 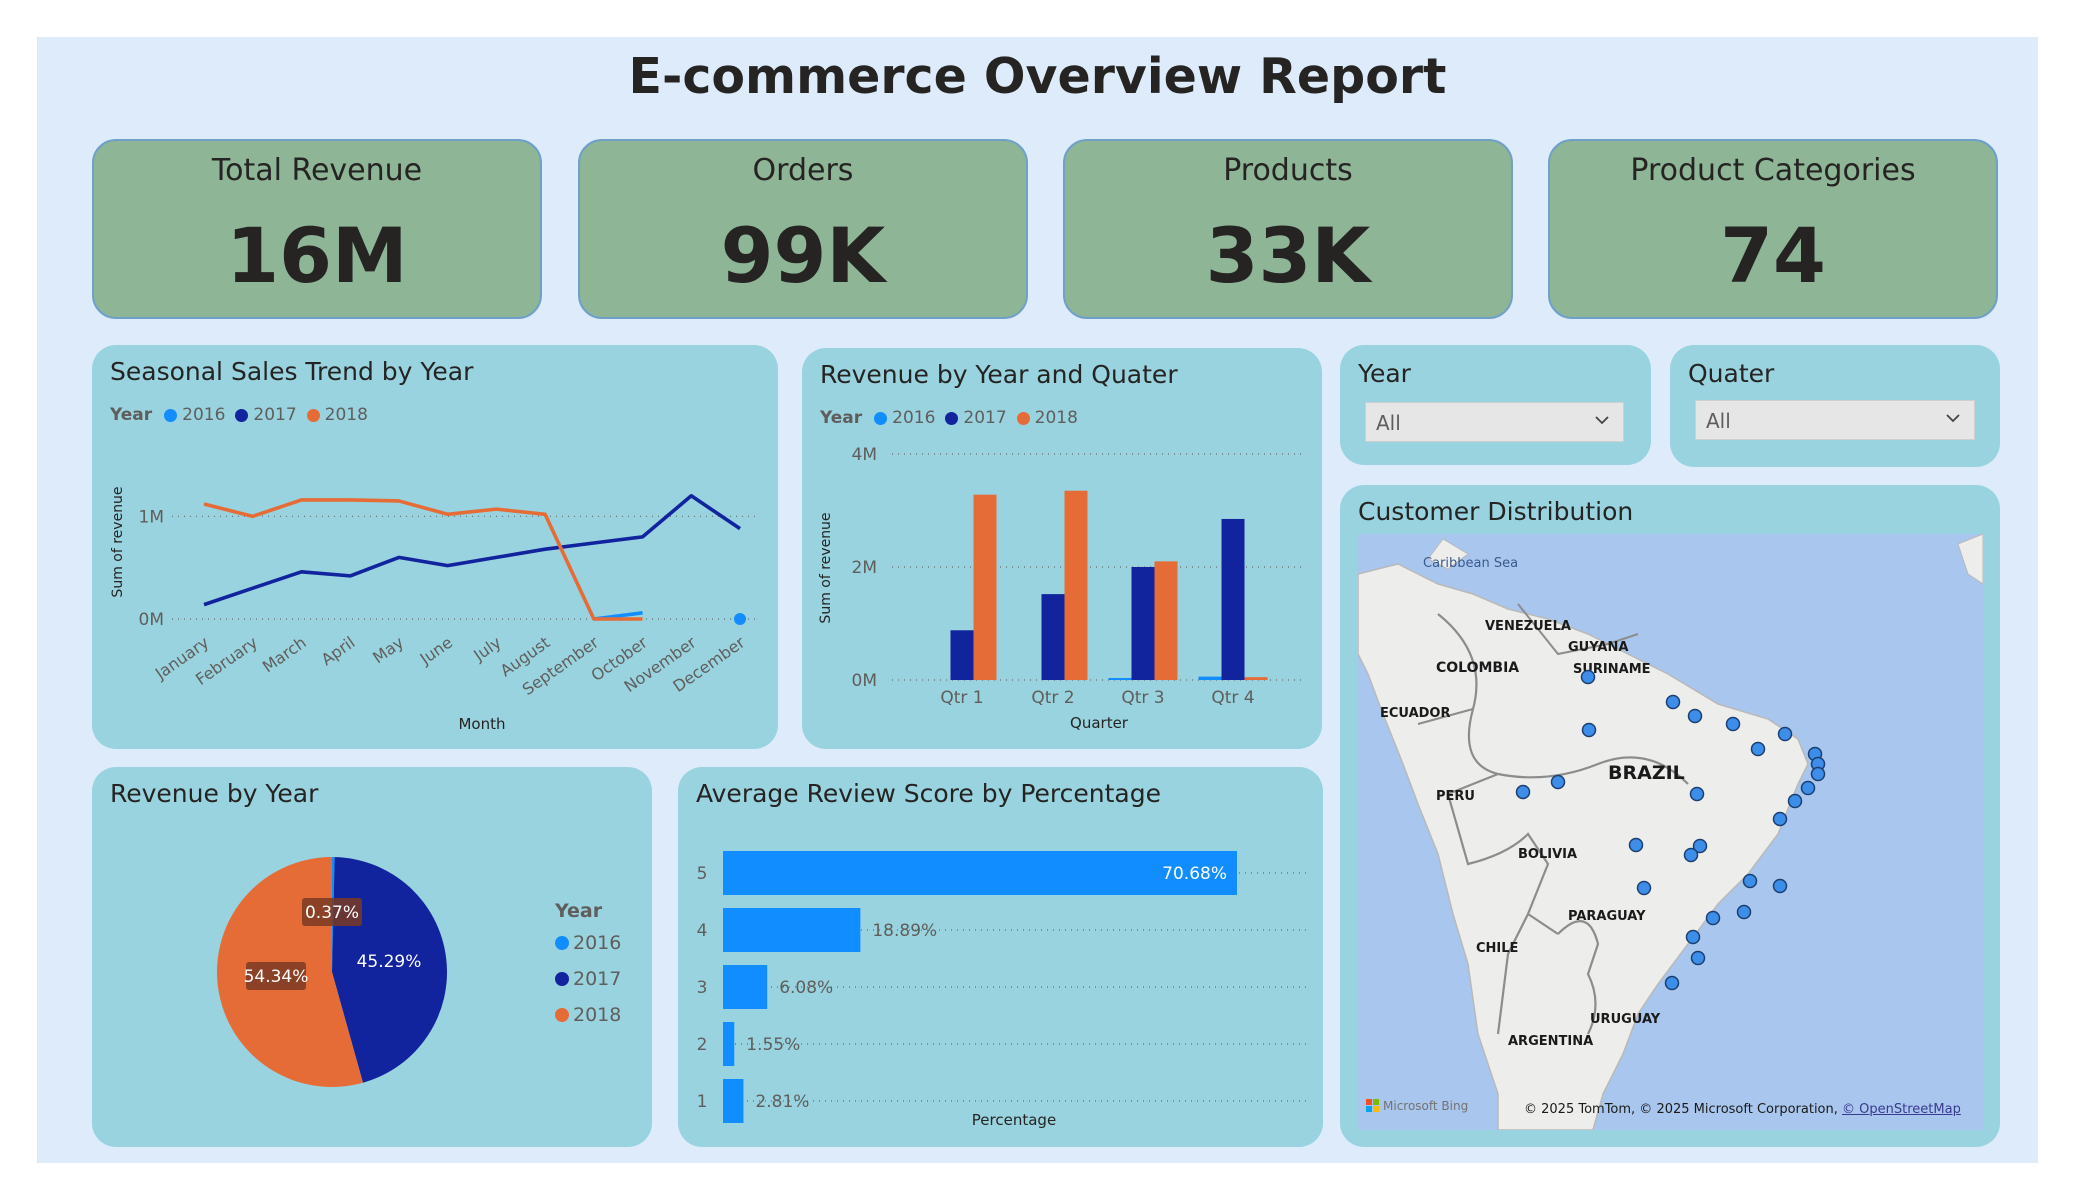 What do you see at coordinates (782, 1102) in the screenshot?
I see `data-label: 2.81%` at bounding box center [782, 1102].